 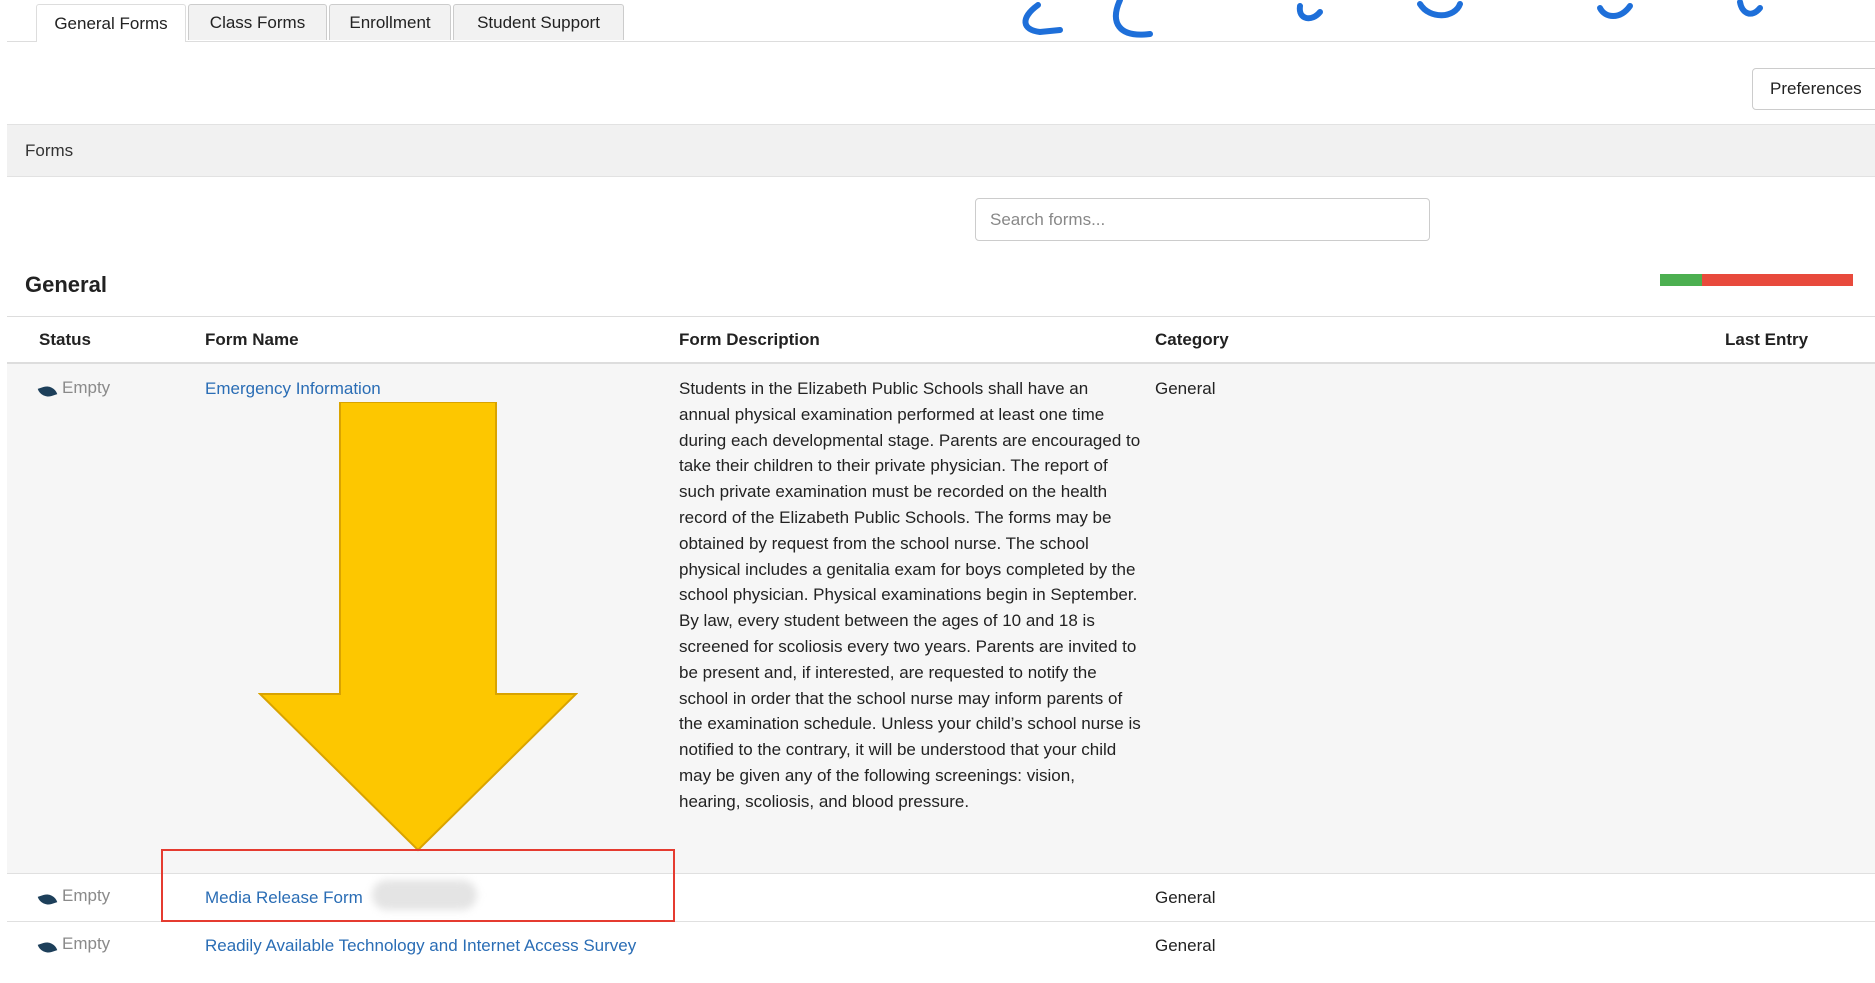 I want to click on completion-progress-bar, so click(x=1756, y=280).